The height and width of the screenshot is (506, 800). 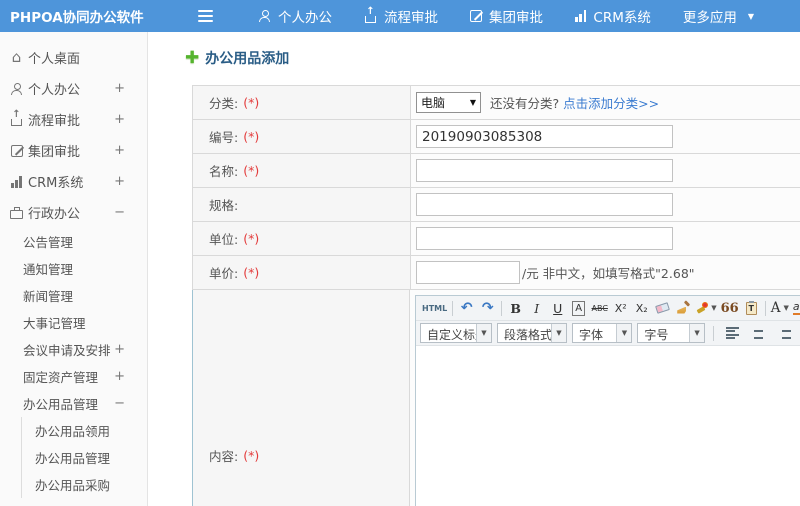 I want to click on format-painter-button: ▼, so click(x=706, y=308).